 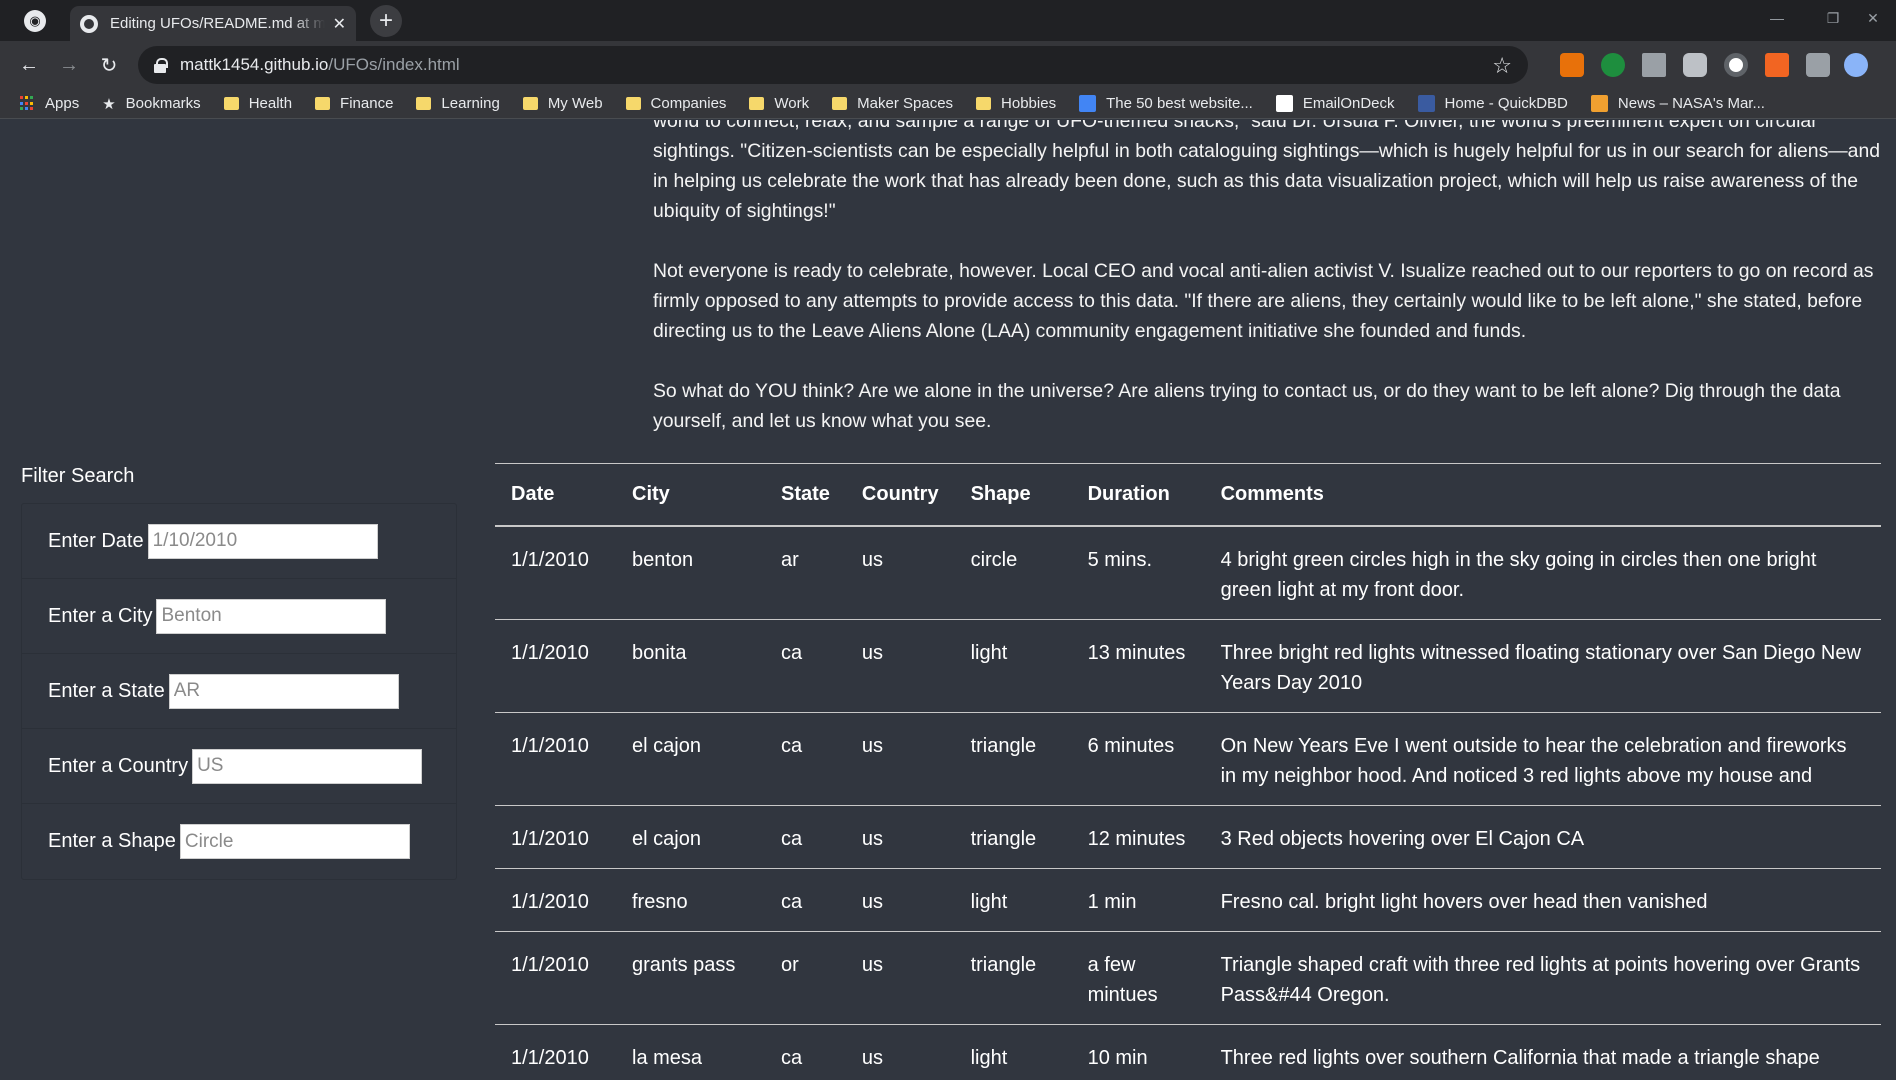 I want to click on new-tab-button: +, so click(x=386, y=21).